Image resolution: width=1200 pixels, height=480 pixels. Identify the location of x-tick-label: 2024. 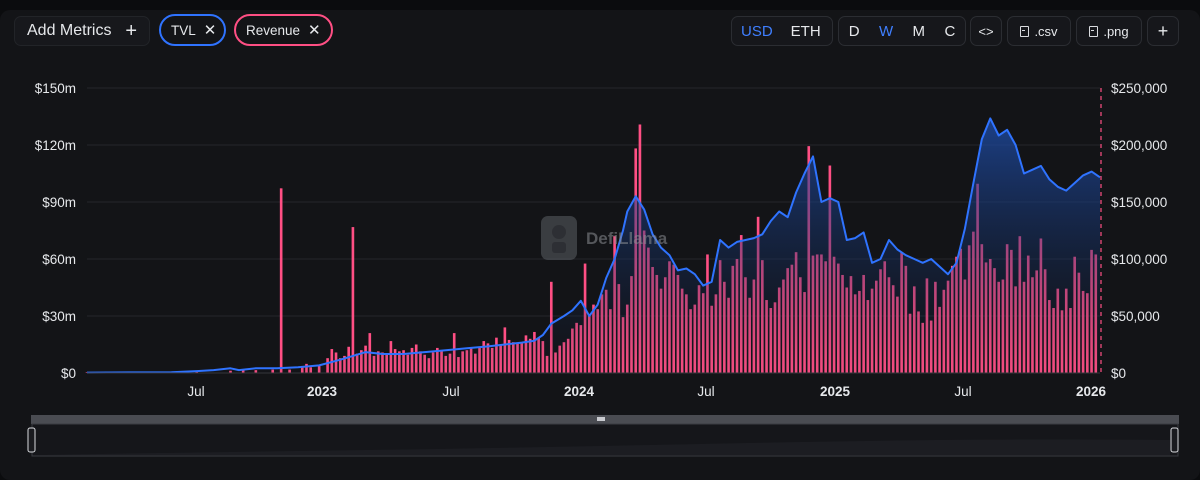
(579, 391).